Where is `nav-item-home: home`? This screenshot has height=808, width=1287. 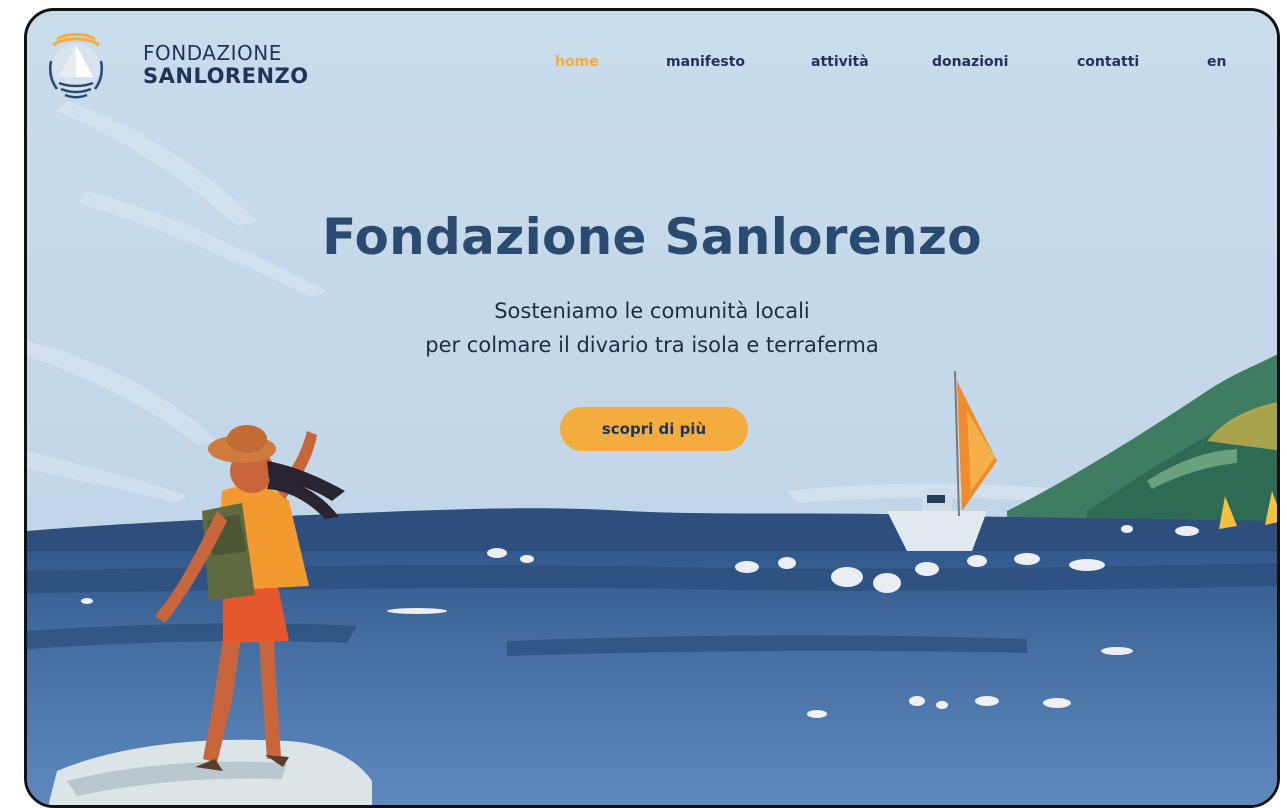 nav-item-home: home is located at coordinates (577, 62).